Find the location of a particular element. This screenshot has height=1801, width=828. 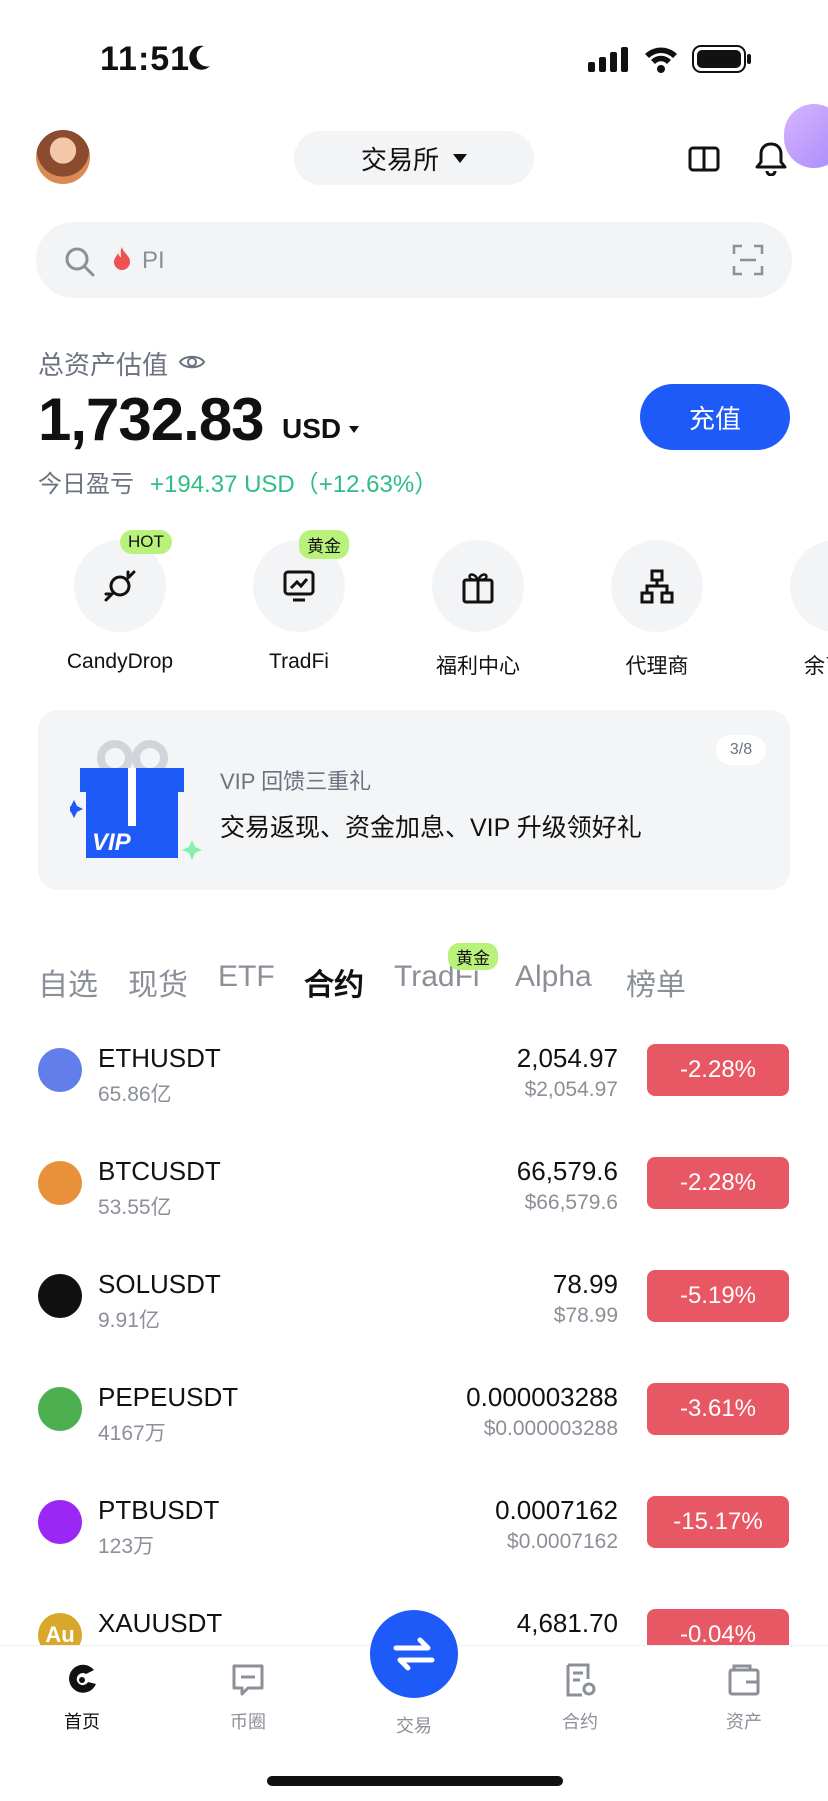

market-volume: 65.86亿 is located at coordinates (135, 1094).